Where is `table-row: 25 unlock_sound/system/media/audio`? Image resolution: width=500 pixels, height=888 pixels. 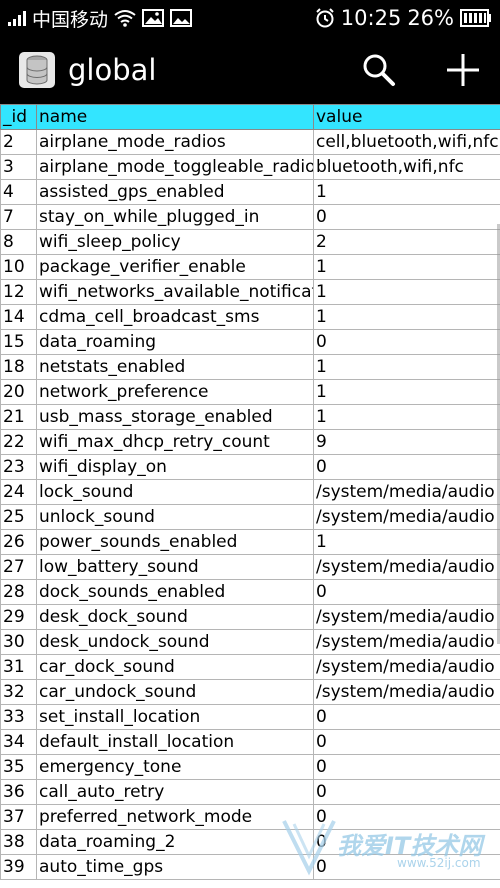 table-row: 25 unlock_sound/system/media/audio is located at coordinates (250, 517).